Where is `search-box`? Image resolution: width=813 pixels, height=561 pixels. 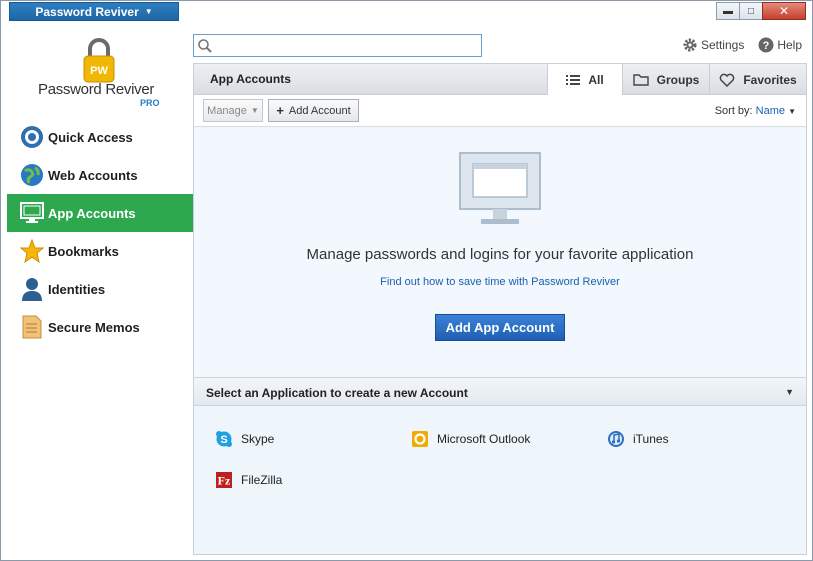 search-box is located at coordinates (337, 45).